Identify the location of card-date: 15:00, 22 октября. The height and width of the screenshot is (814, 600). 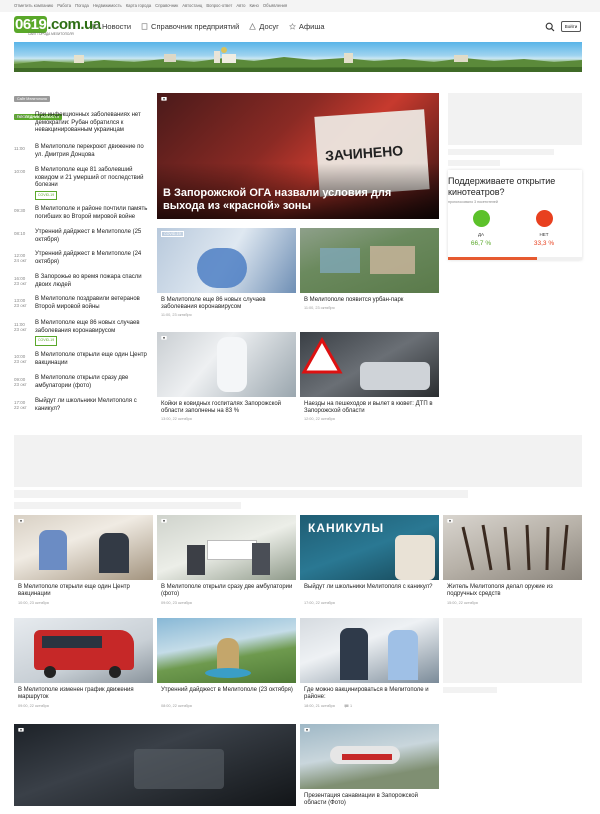
(462, 603).